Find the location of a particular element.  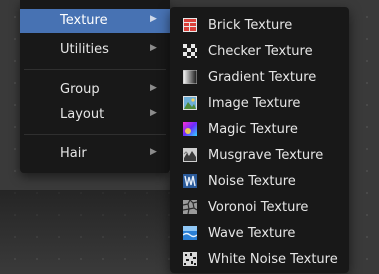

menu-item-label: Musgrave Texture is located at coordinates (266, 155).